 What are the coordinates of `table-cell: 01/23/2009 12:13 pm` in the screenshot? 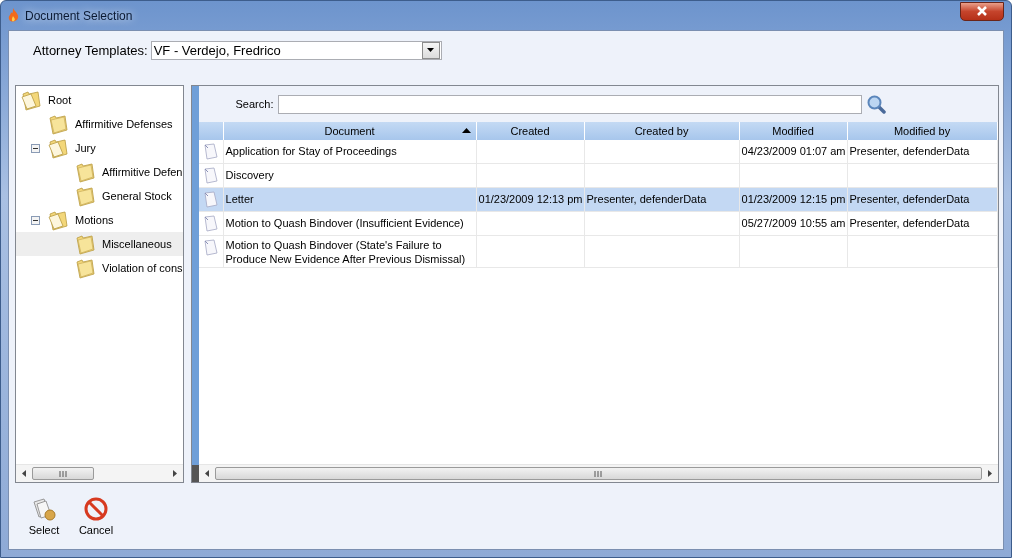 It's located at (530, 199).